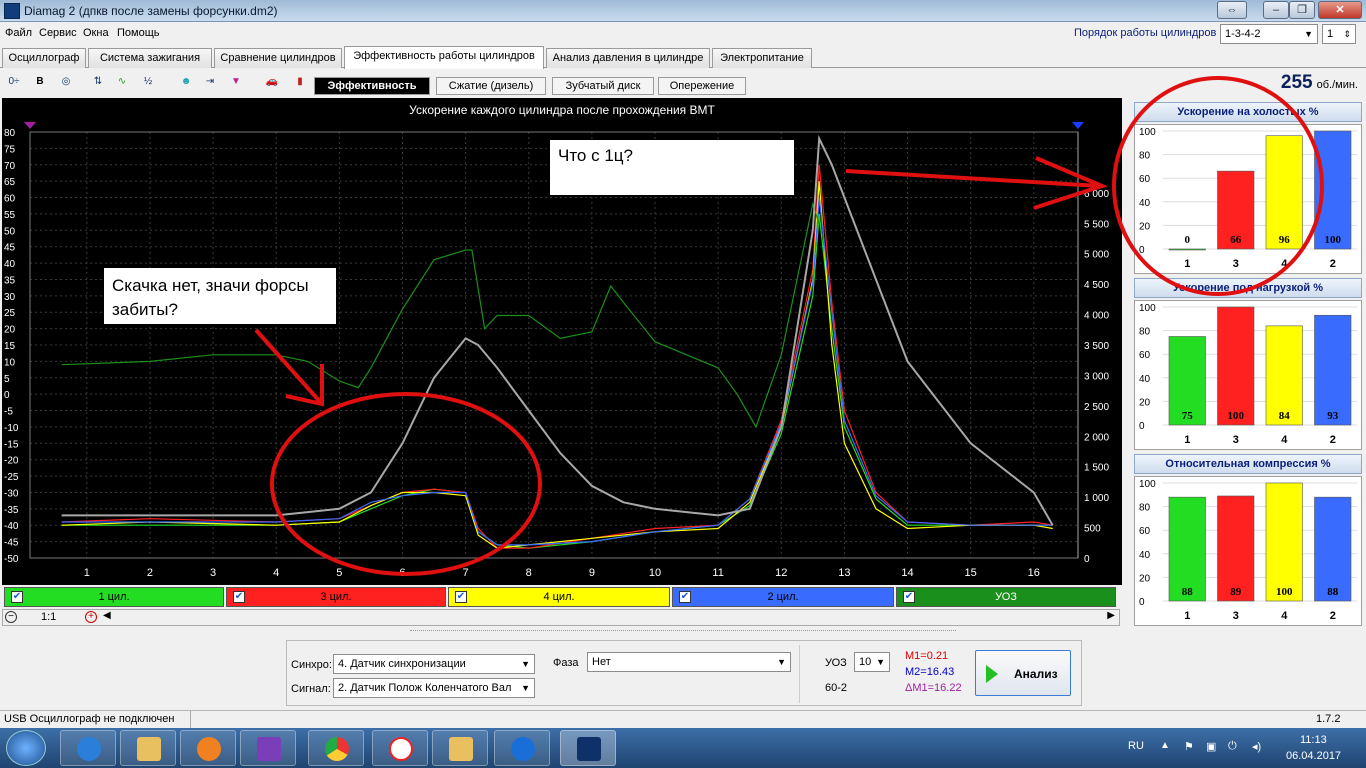  What do you see at coordinates (1096, 437) in the screenshot?
I see `y-right-tick-label: 2 000` at bounding box center [1096, 437].